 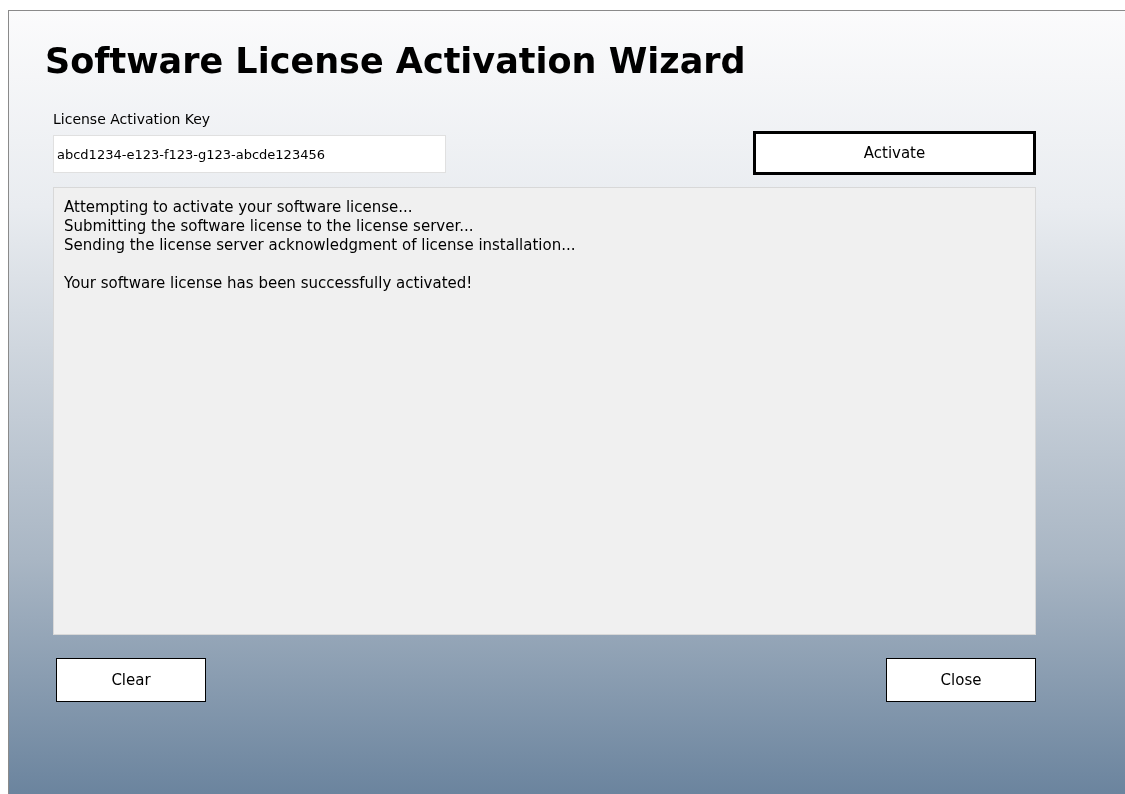 I want to click on input-field: abcd1234-e123-f123-g123-abcde123456, so click(x=249, y=154).